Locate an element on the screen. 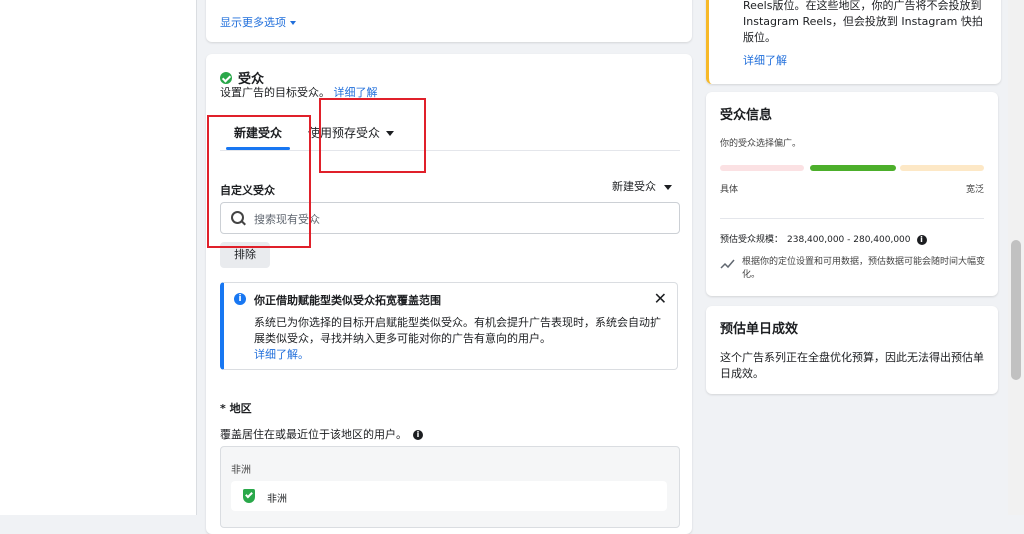 This screenshot has width=1024, height=534. location-description: 覆盖居住在或最近位于该地区的用户。 i is located at coordinates (321, 434).